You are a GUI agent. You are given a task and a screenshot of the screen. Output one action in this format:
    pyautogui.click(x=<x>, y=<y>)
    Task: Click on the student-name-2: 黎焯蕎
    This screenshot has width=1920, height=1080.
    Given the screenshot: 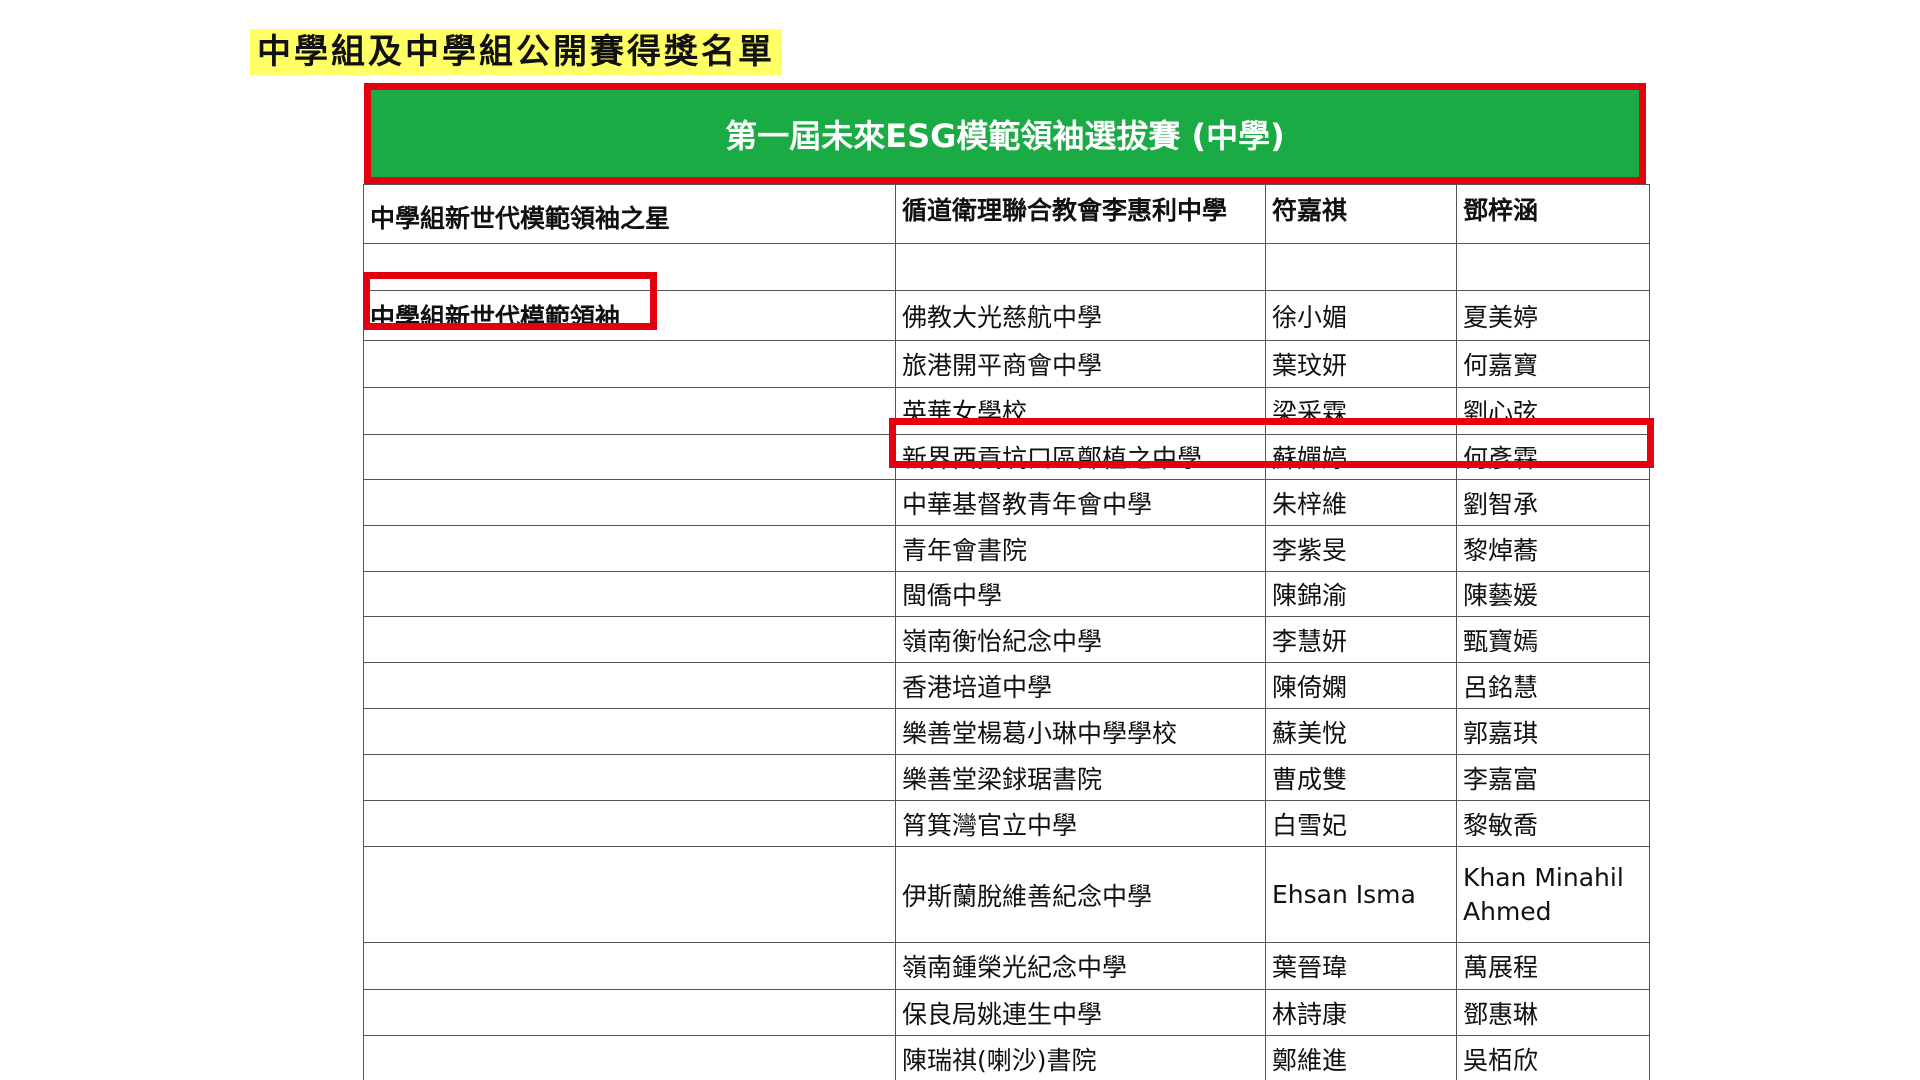 What is the action you would take?
    pyautogui.click(x=1553, y=548)
    